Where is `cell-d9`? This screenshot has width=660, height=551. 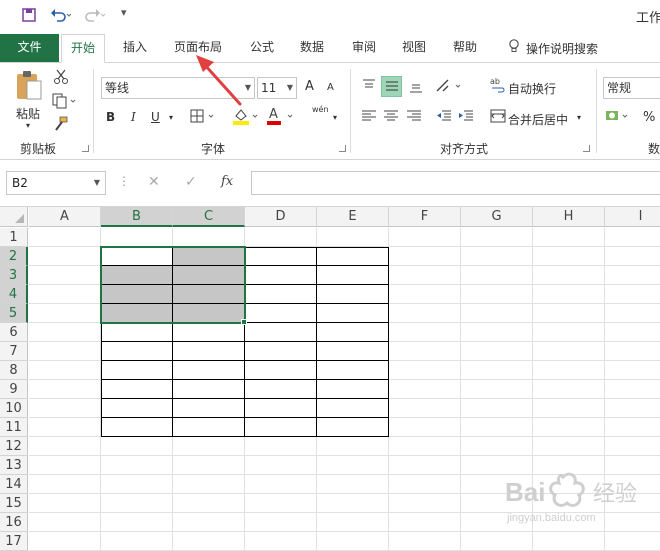 cell-d9 is located at coordinates (281, 389).